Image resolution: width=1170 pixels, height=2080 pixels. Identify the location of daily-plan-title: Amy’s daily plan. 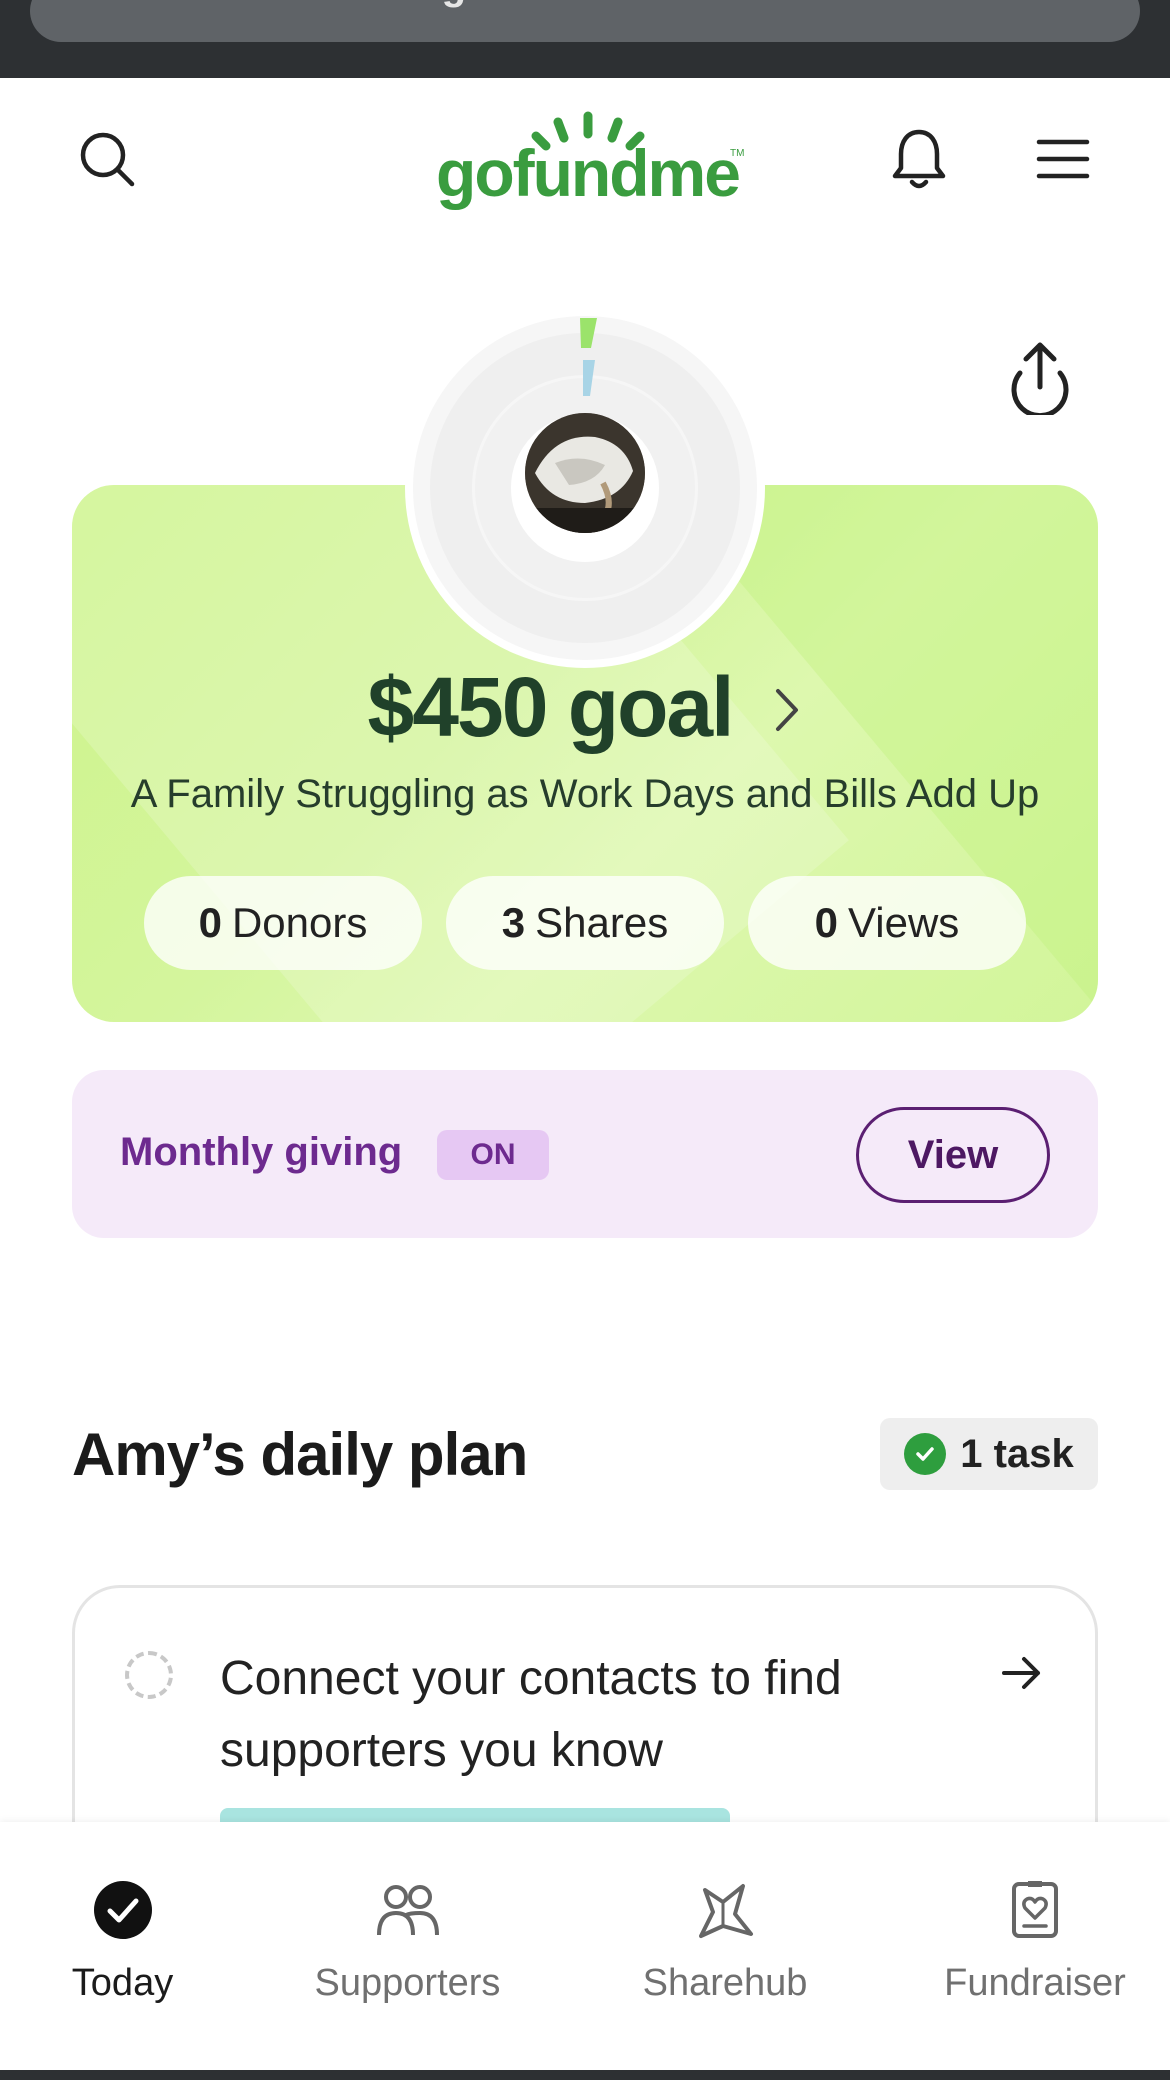
(300, 1454).